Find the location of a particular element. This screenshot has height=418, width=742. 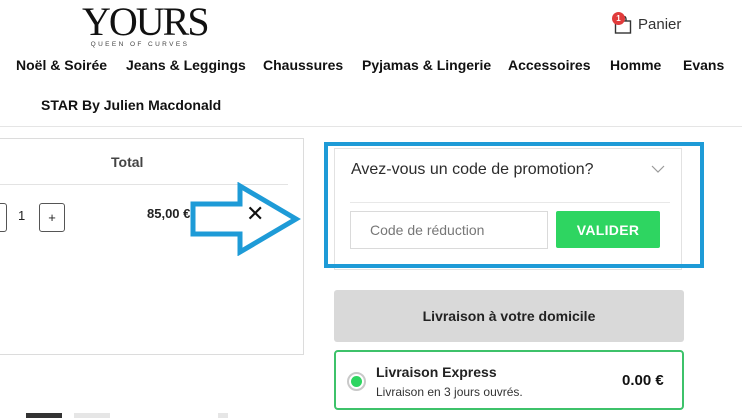

cart-link: 1 Panier is located at coordinates (646, 24).